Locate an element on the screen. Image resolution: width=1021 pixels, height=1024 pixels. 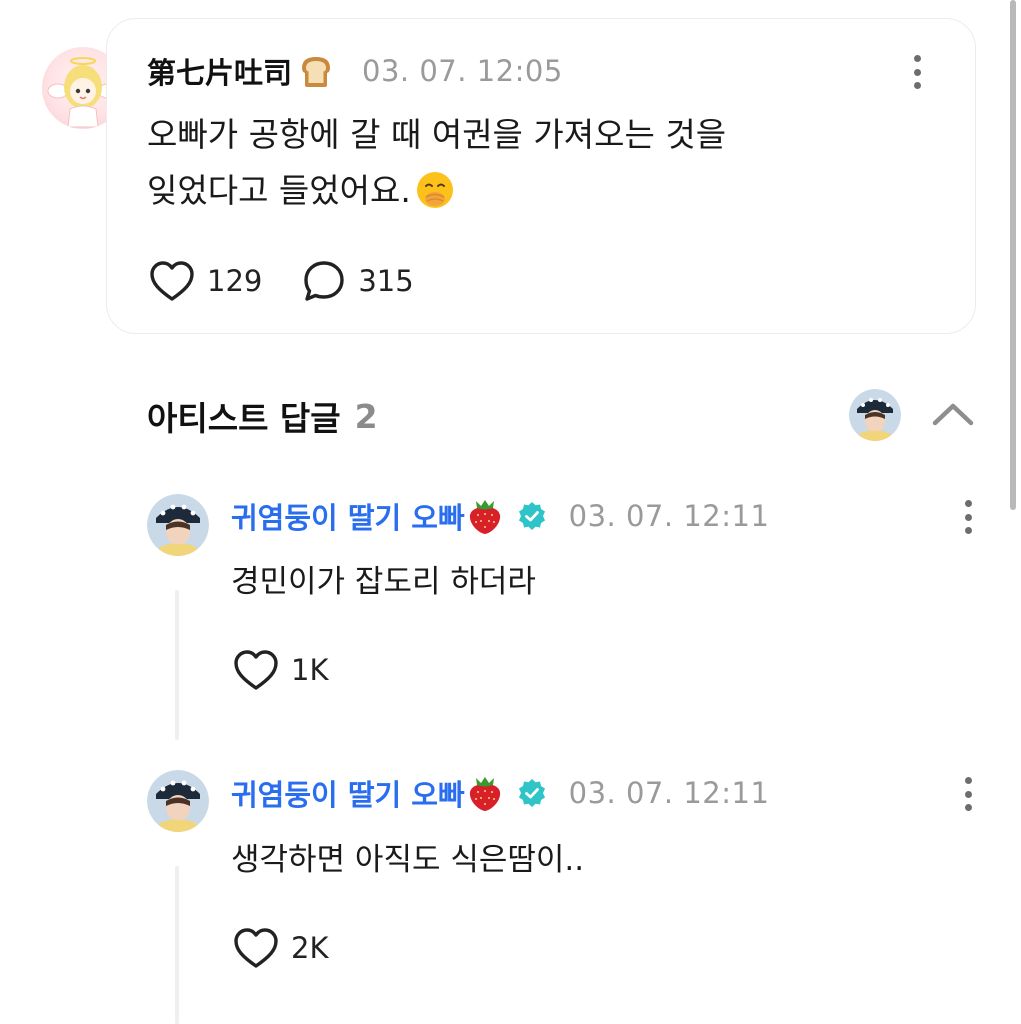
post-comment-count: 315 is located at coordinates (386, 281).